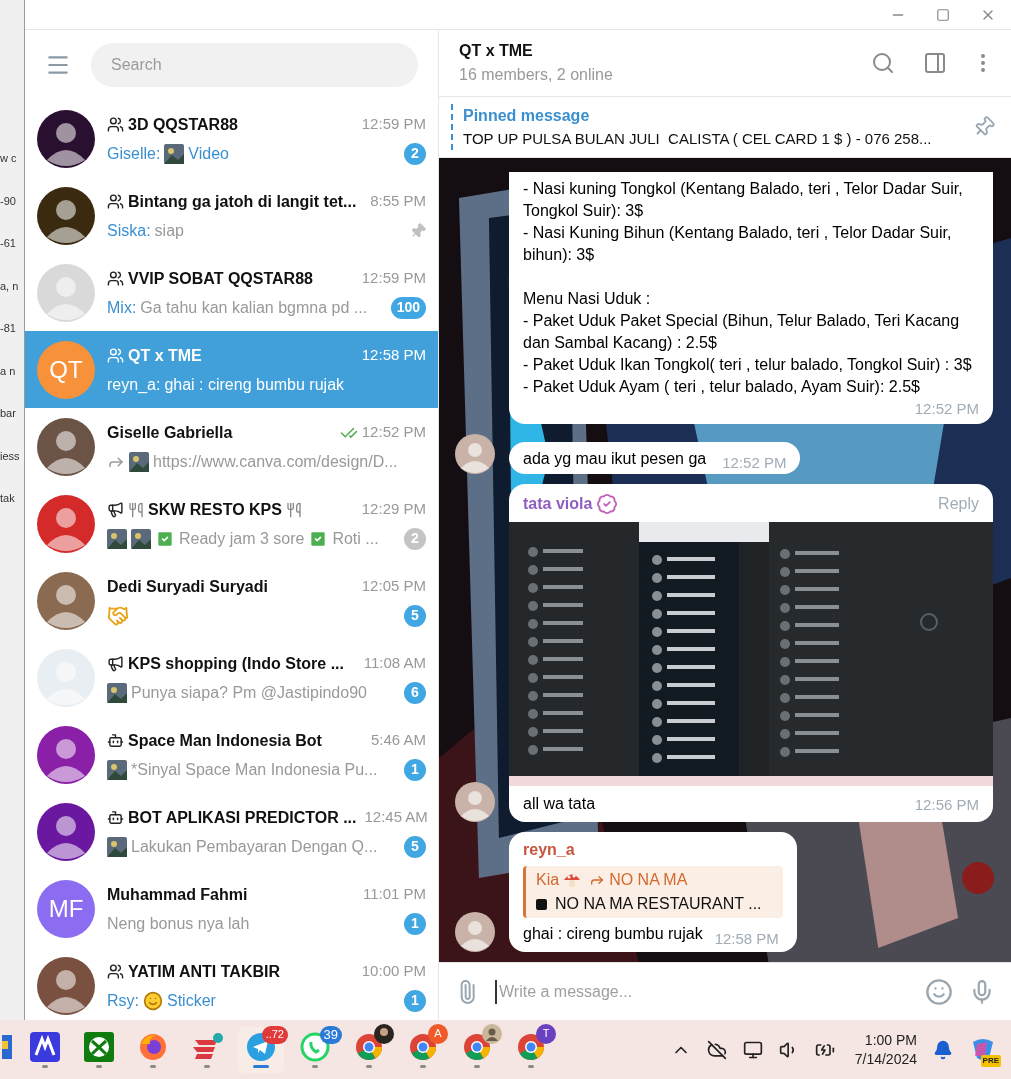  What do you see at coordinates (45, 1046) in the screenshot?
I see `m-logo-icon` at bounding box center [45, 1046].